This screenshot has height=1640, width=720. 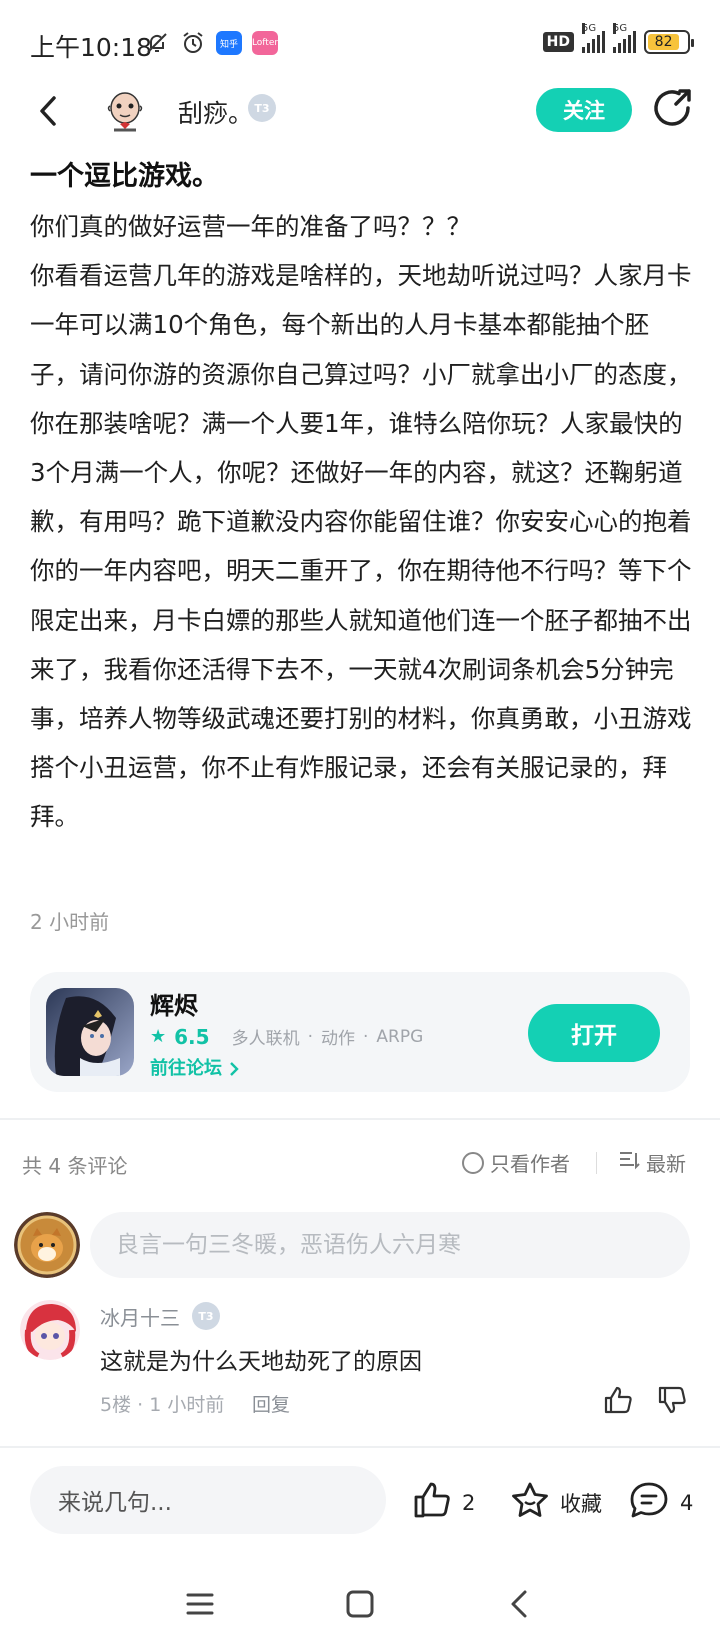 I want to click on signal-icon: 5G, so click(x=593, y=38).